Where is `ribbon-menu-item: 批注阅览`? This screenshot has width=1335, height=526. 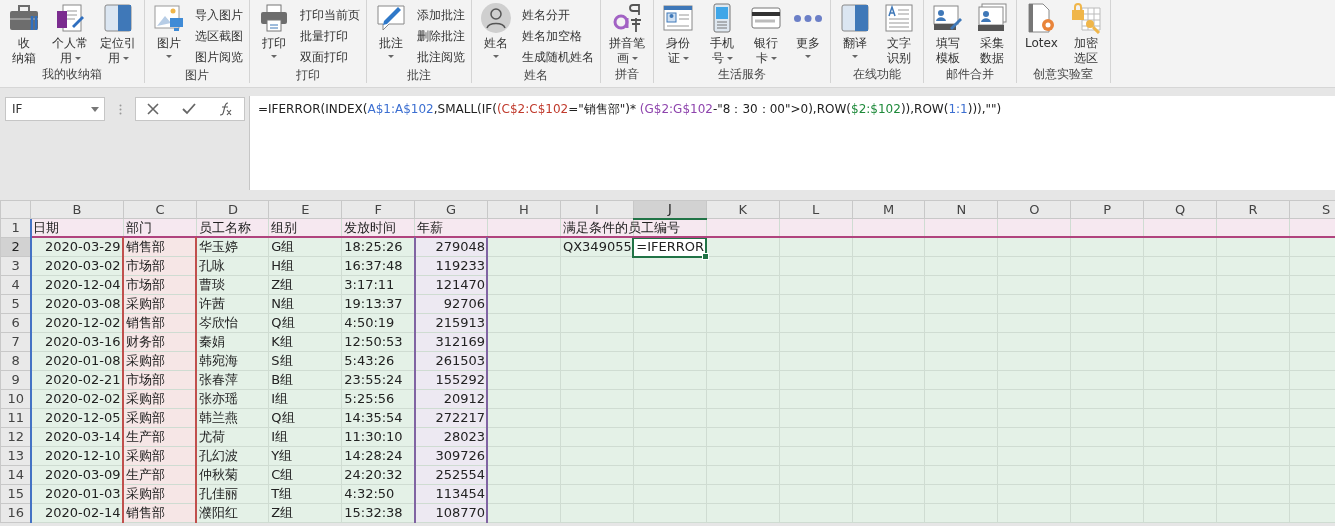 ribbon-menu-item: 批注阅览 is located at coordinates (441, 57).